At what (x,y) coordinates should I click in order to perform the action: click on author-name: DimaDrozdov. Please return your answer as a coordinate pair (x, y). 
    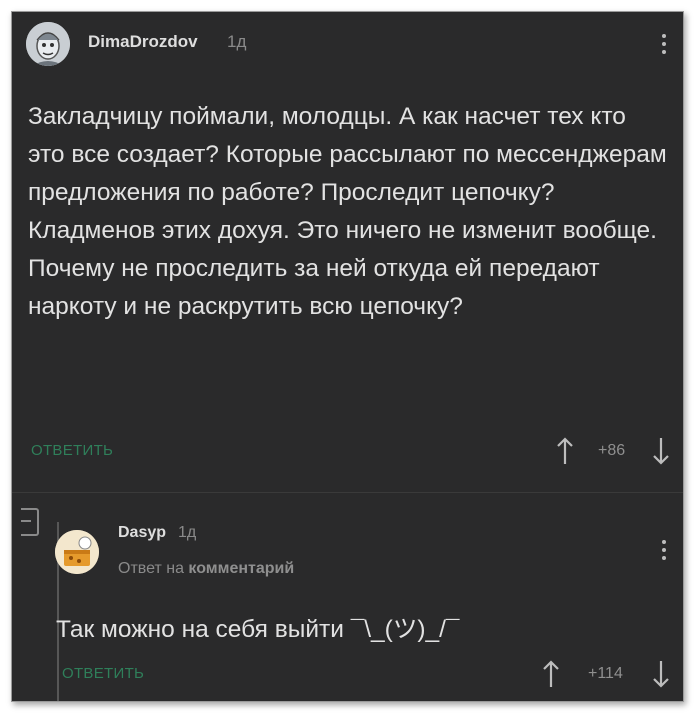
    Looking at the image, I should click on (143, 42).